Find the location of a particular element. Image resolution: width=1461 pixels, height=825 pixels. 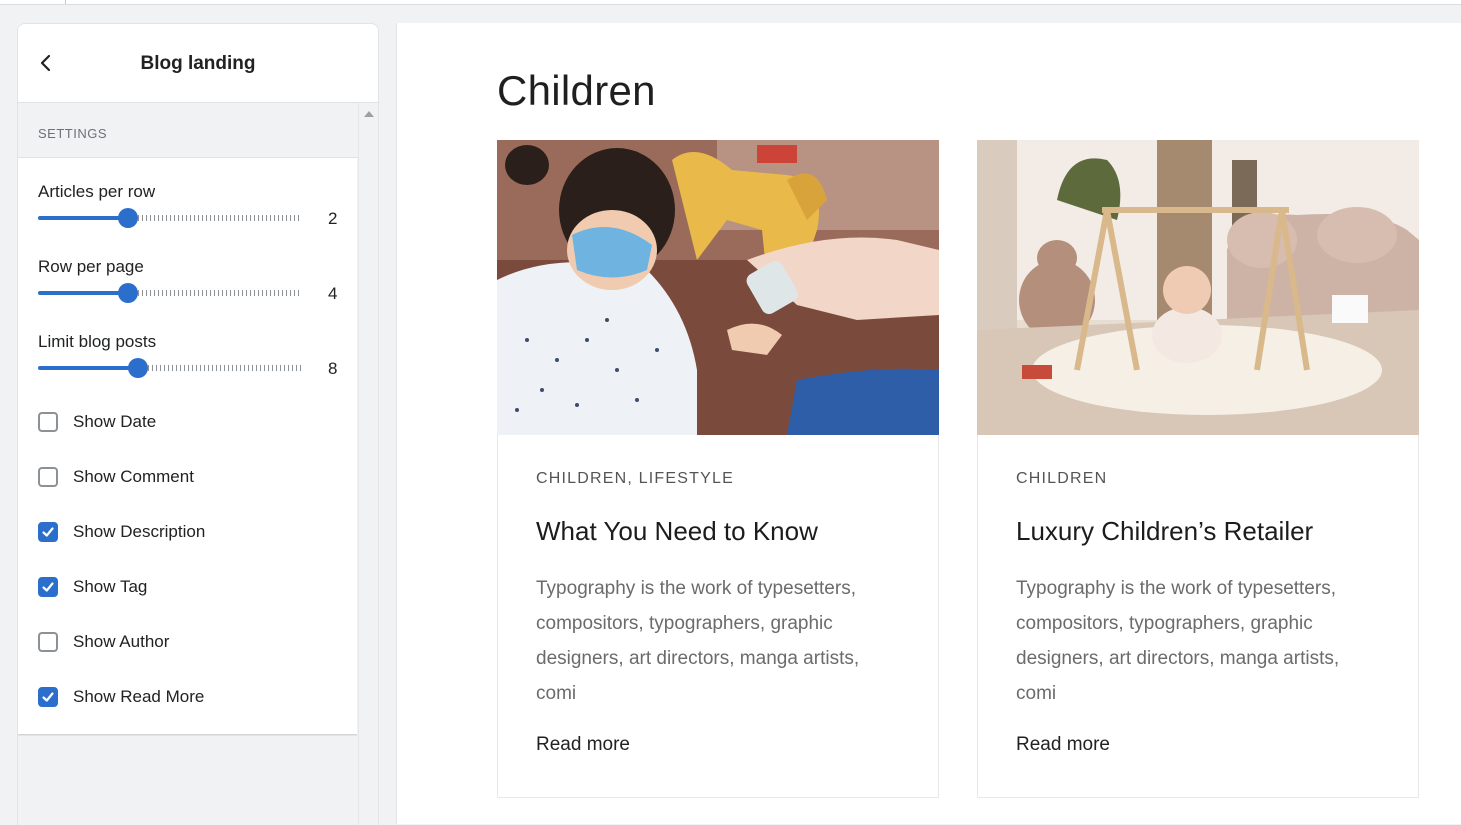

blog-card-categories: CHILDREN is located at coordinates (1061, 479).